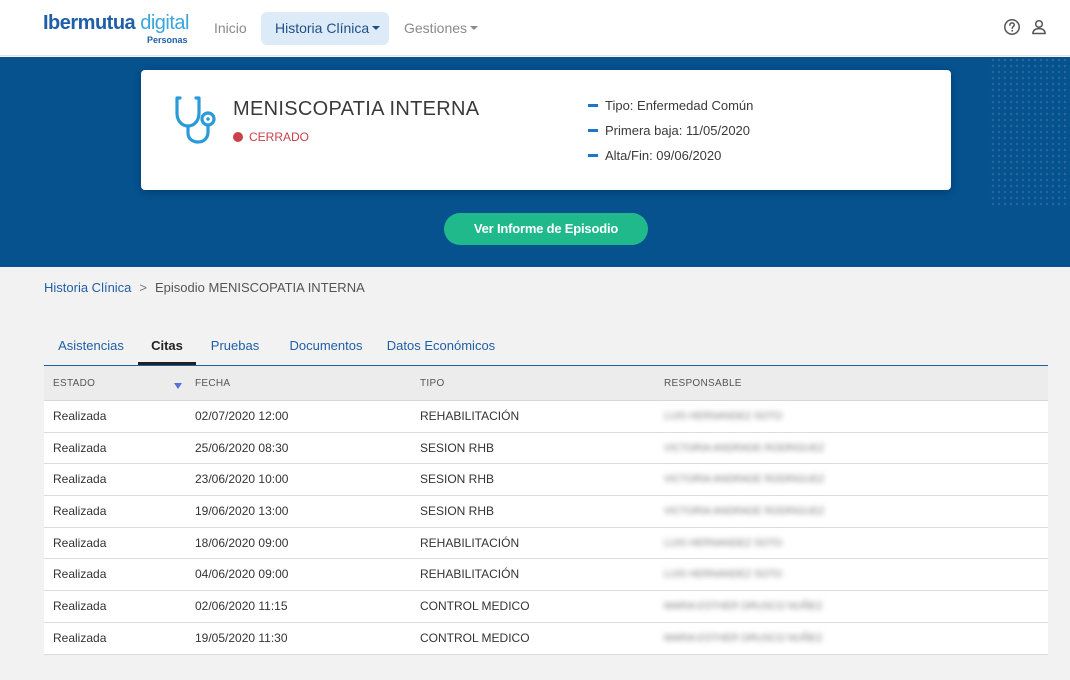  What do you see at coordinates (195, 120) in the screenshot?
I see `stethoscope-icon` at bounding box center [195, 120].